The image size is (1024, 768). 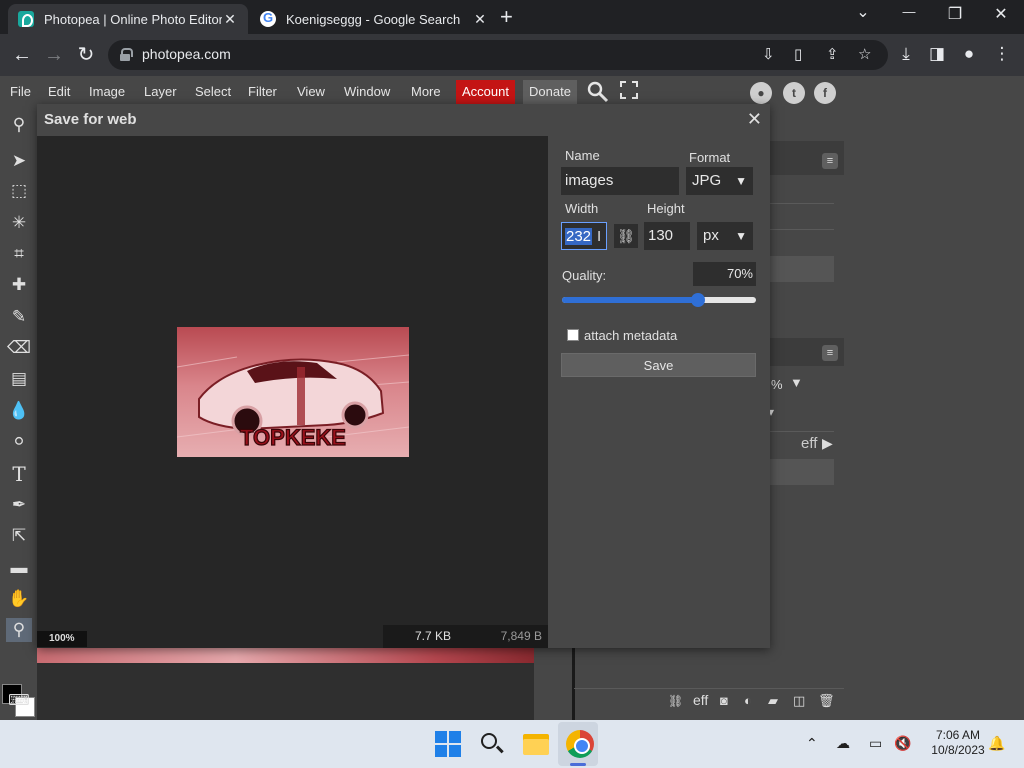 I want to click on onedrive-icon: ☁, so click(x=843, y=743).